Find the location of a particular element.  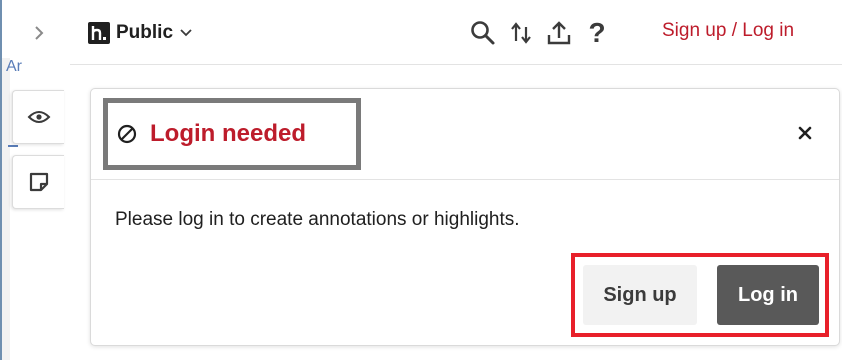

login-button: Log in is located at coordinates (768, 295).